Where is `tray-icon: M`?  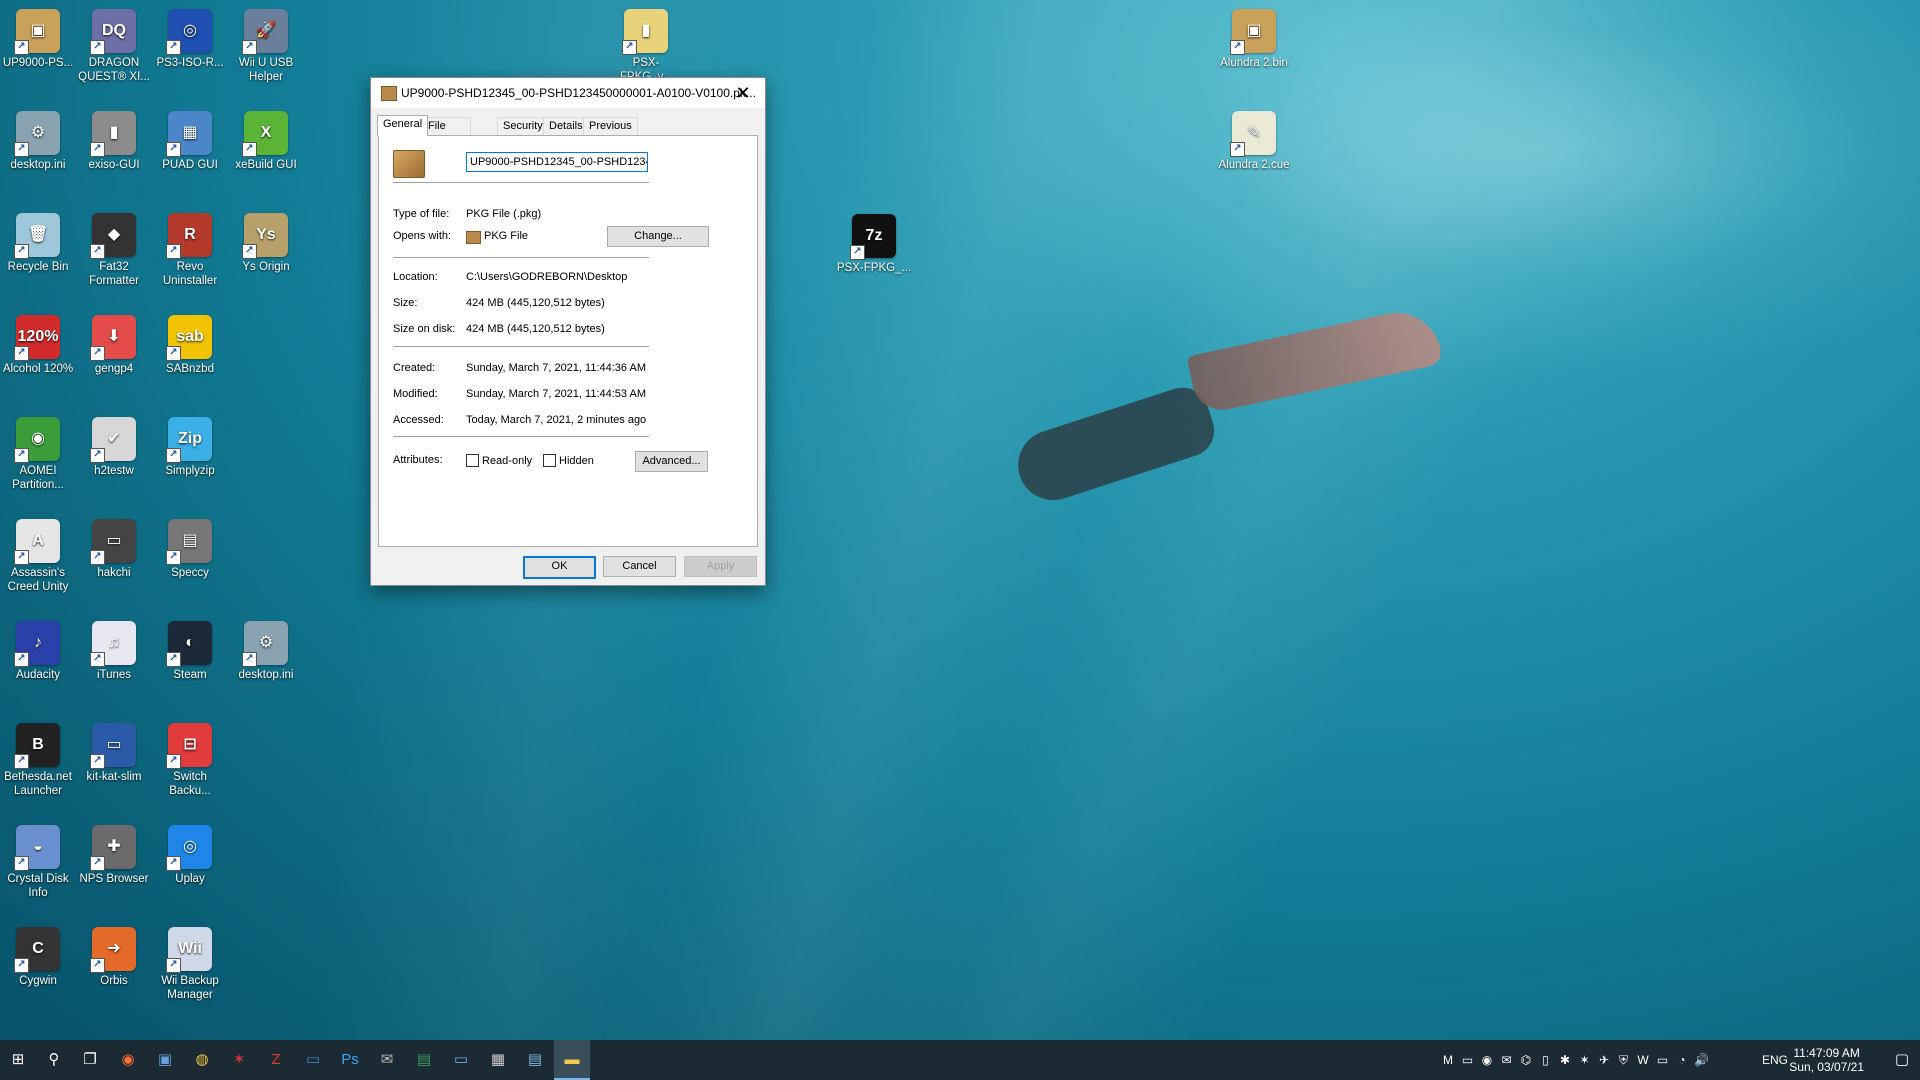 tray-icon: M is located at coordinates (1448, 1060).